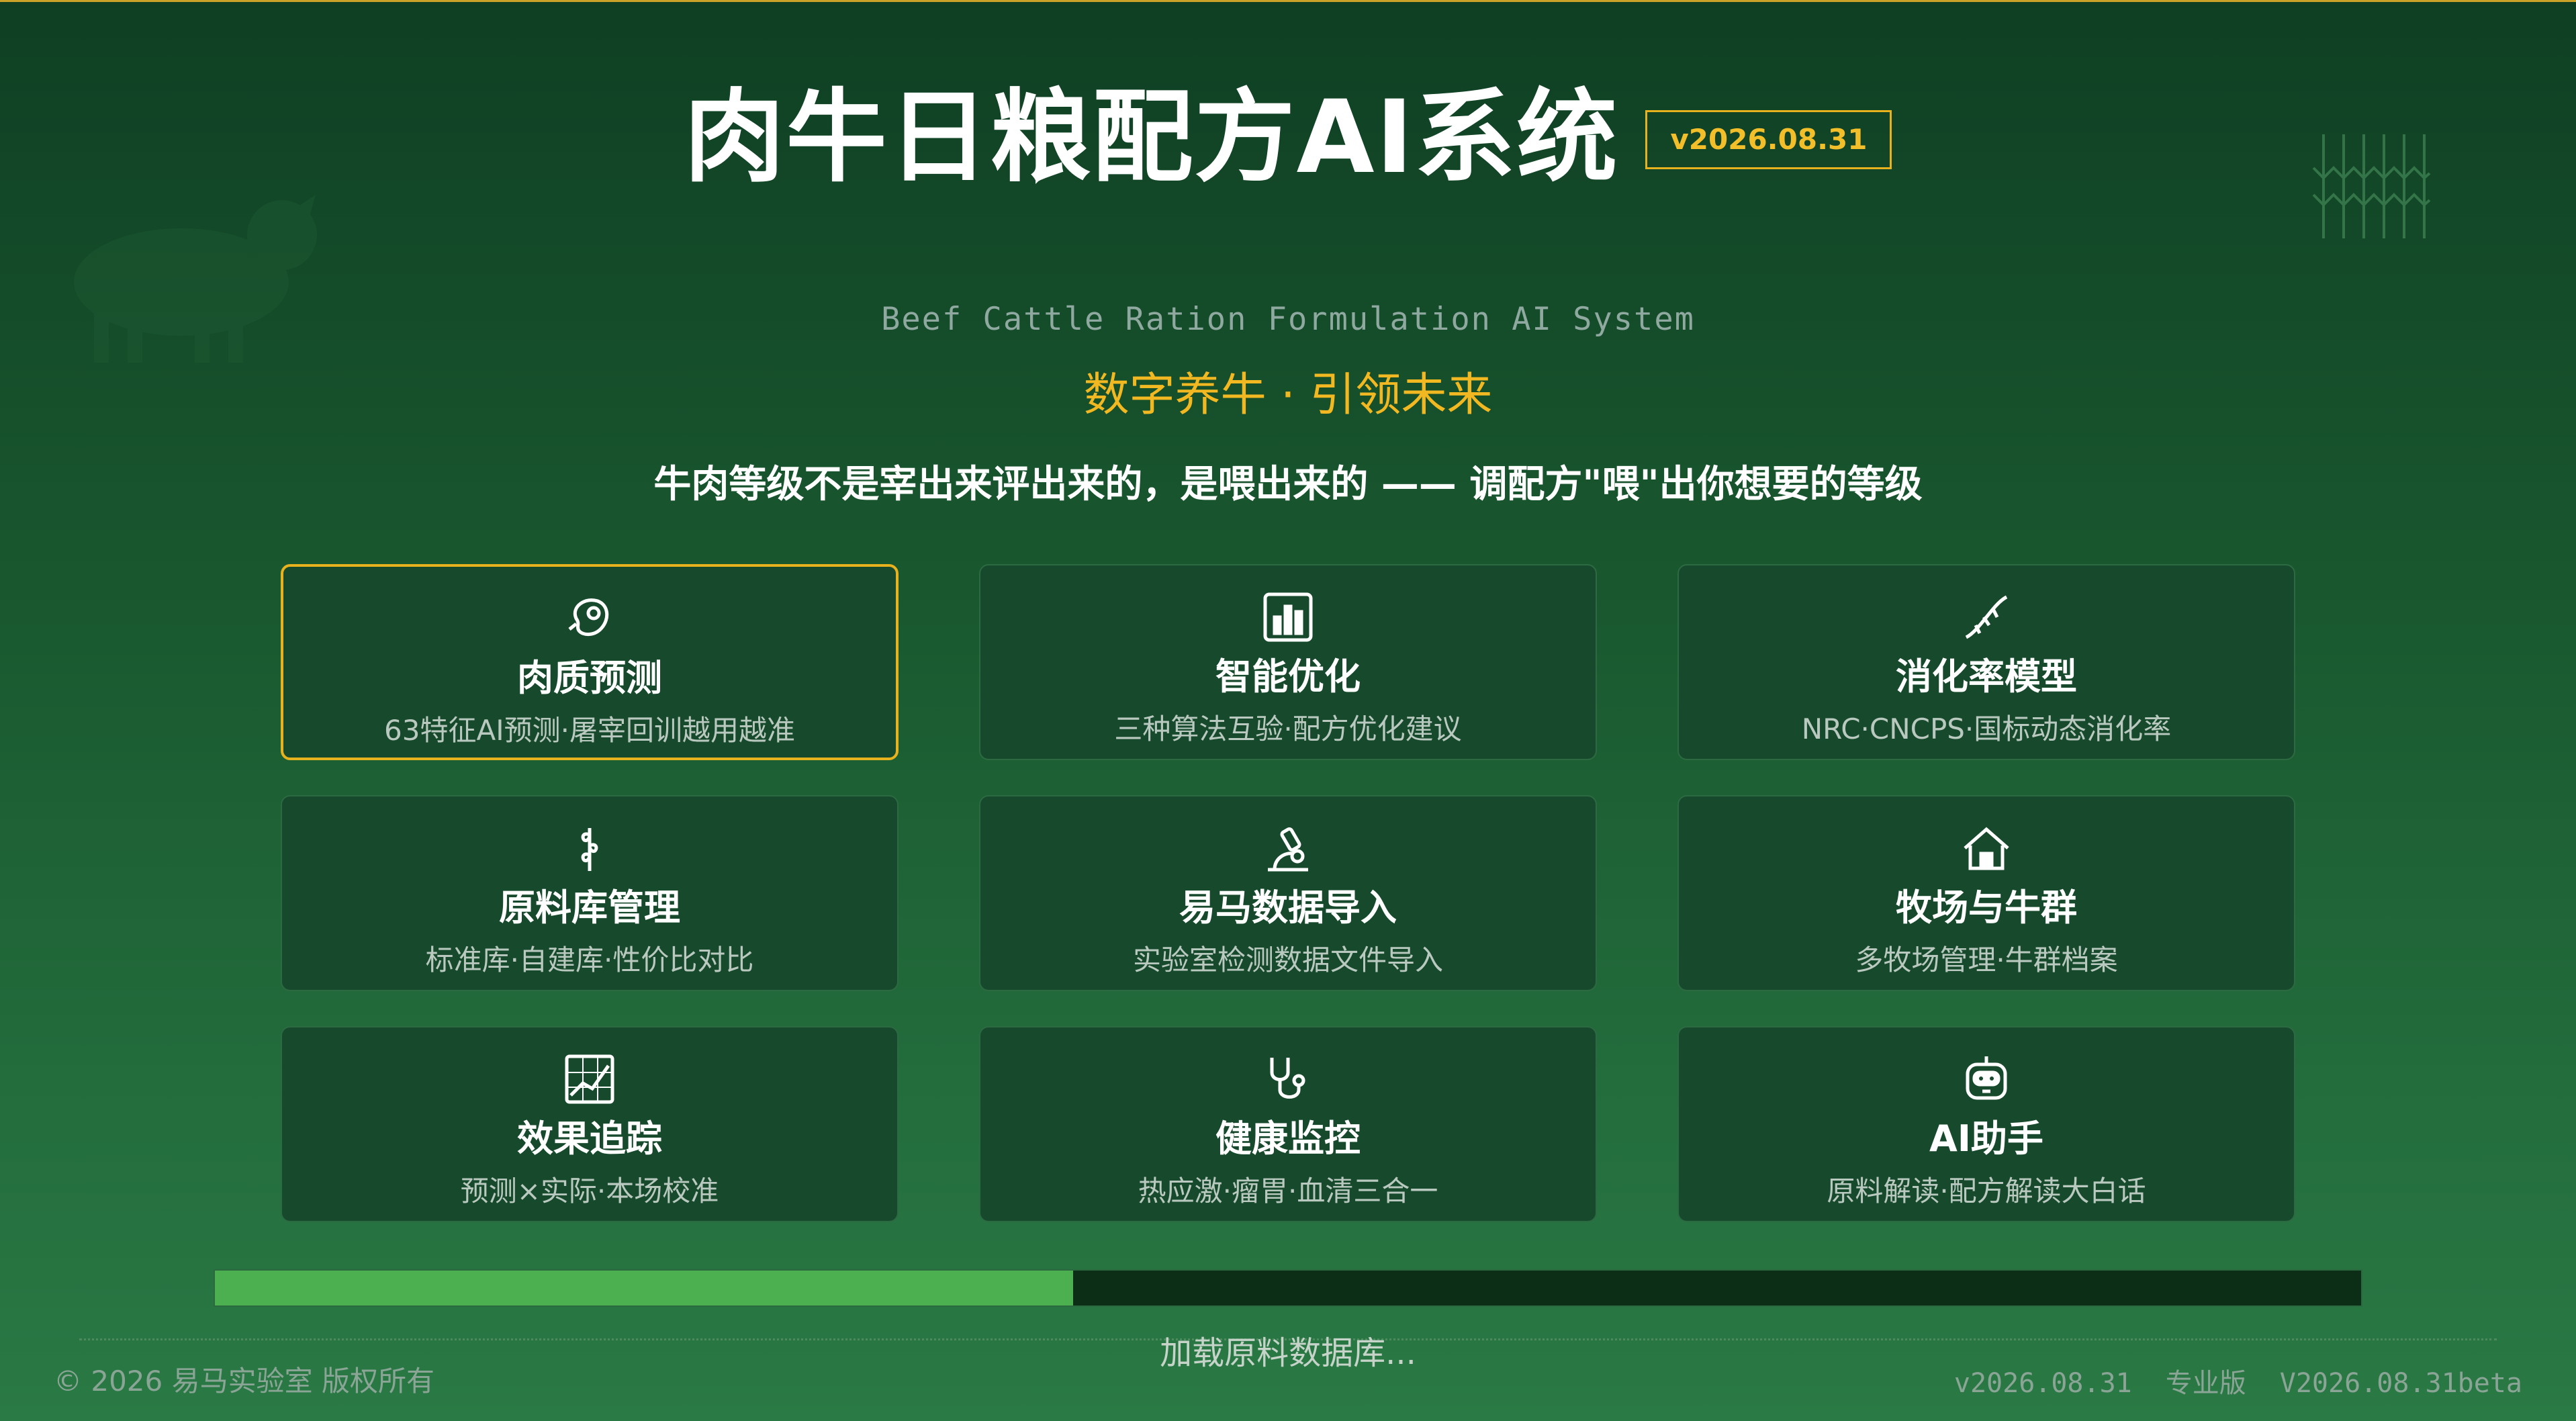  What do you see at coordinates (1288, 908) in the screenshot?
I see `module-name: 易马数据导入` at bounding box center [1288, 908].